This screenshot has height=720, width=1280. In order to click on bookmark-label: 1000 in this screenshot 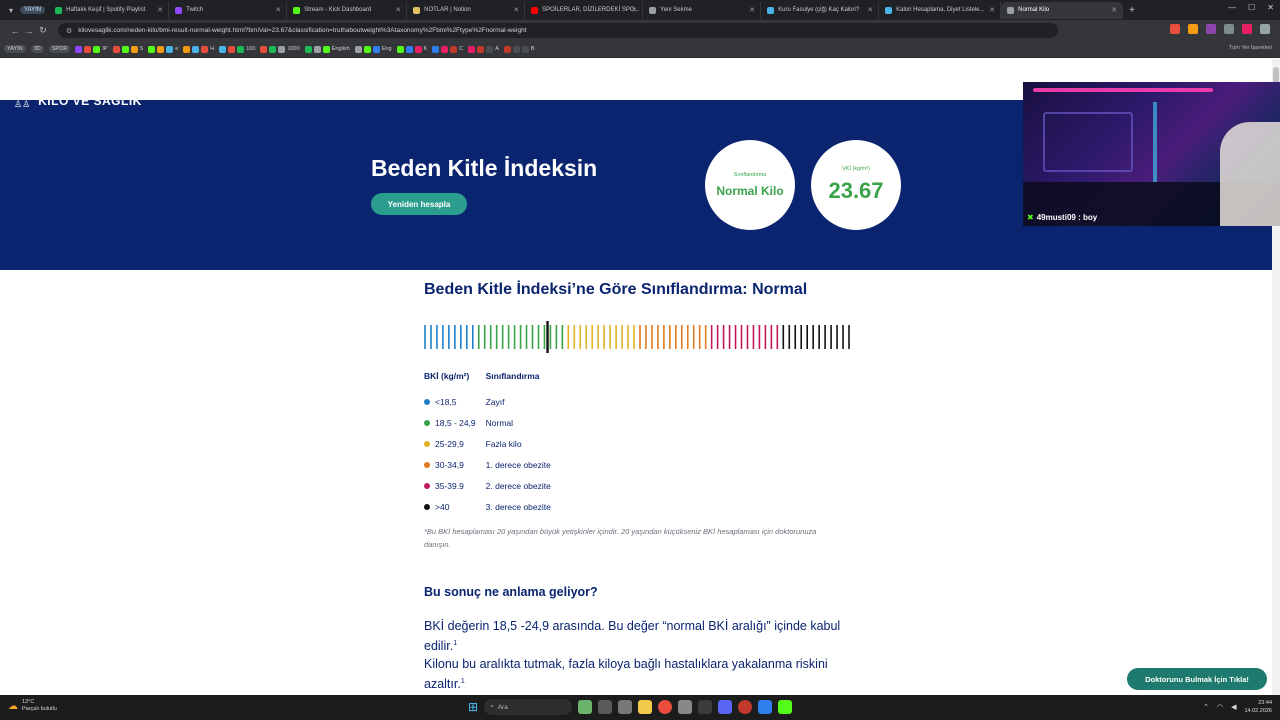, I will do `click(293, 49)`.